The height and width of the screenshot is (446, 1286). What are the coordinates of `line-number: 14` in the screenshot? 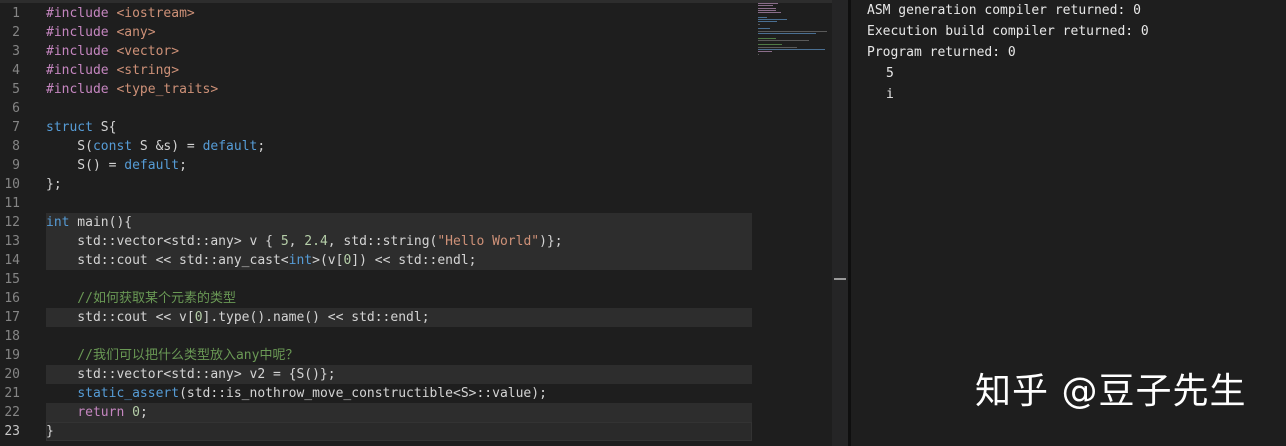 It's located at (12, 260).